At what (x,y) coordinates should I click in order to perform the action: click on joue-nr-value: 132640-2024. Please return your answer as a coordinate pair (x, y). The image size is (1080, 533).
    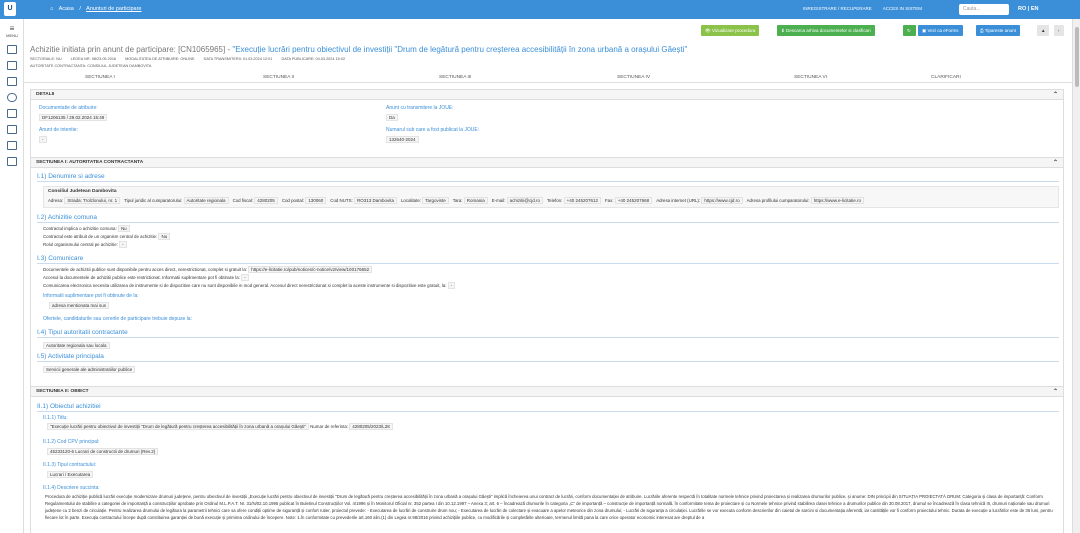
    Looking at the image, I should click on (402, 139).